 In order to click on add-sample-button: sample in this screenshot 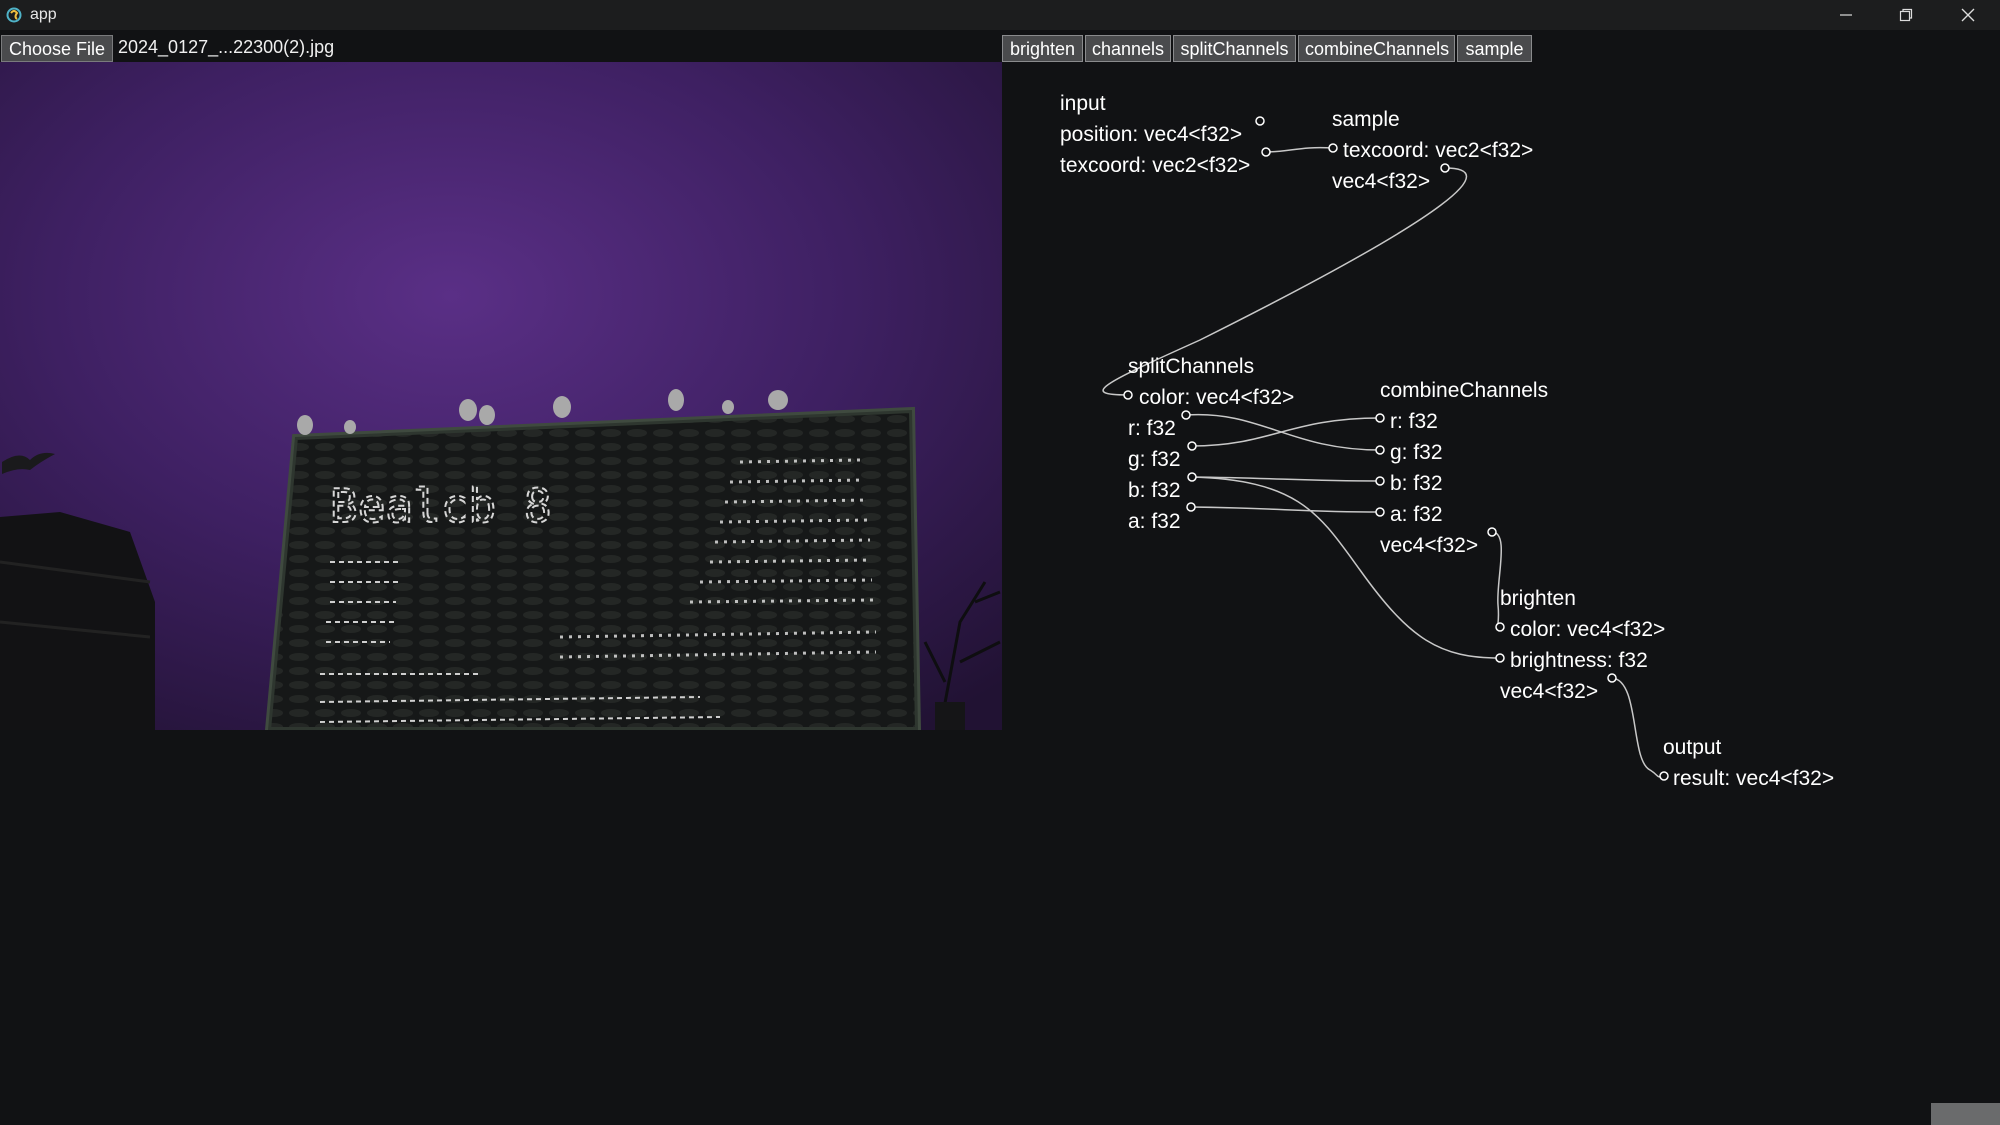, I will do `click(1494, 48)`.